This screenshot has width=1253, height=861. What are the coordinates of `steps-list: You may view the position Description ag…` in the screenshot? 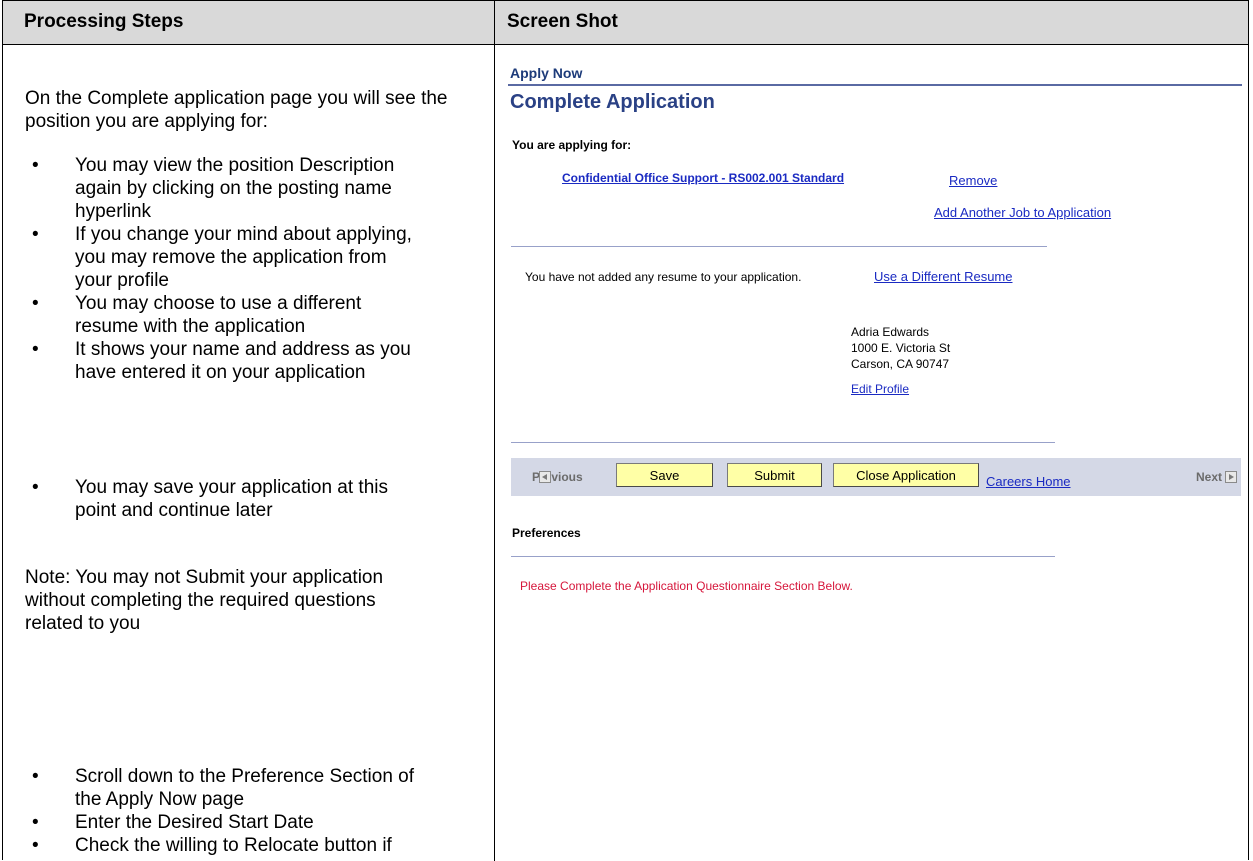 It's located at (255, 269).